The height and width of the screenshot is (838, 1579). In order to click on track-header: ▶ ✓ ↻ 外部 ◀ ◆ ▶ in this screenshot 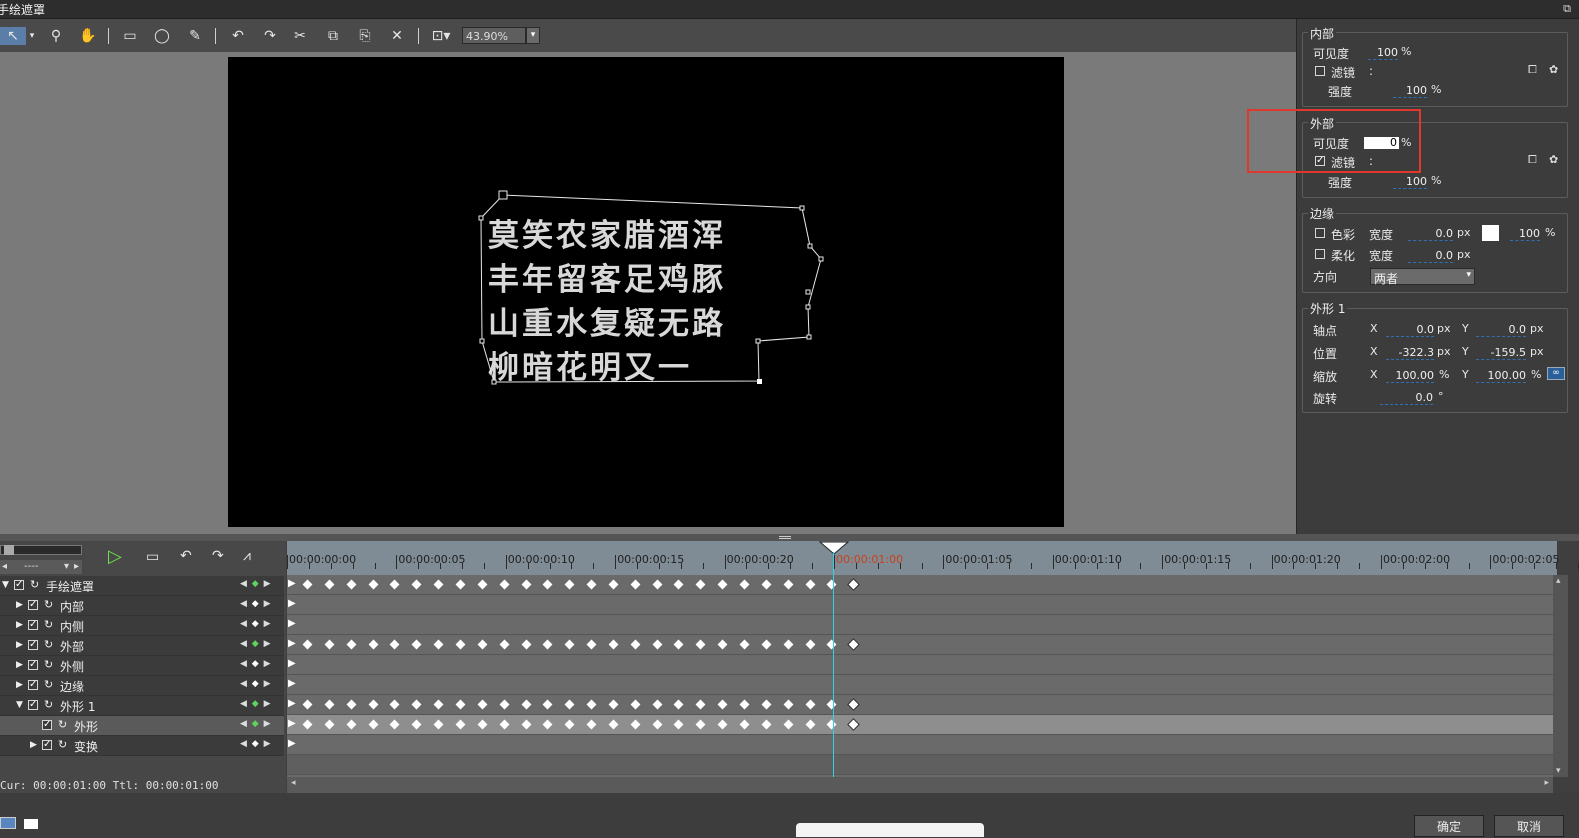, I will do `click(142, 646)`.